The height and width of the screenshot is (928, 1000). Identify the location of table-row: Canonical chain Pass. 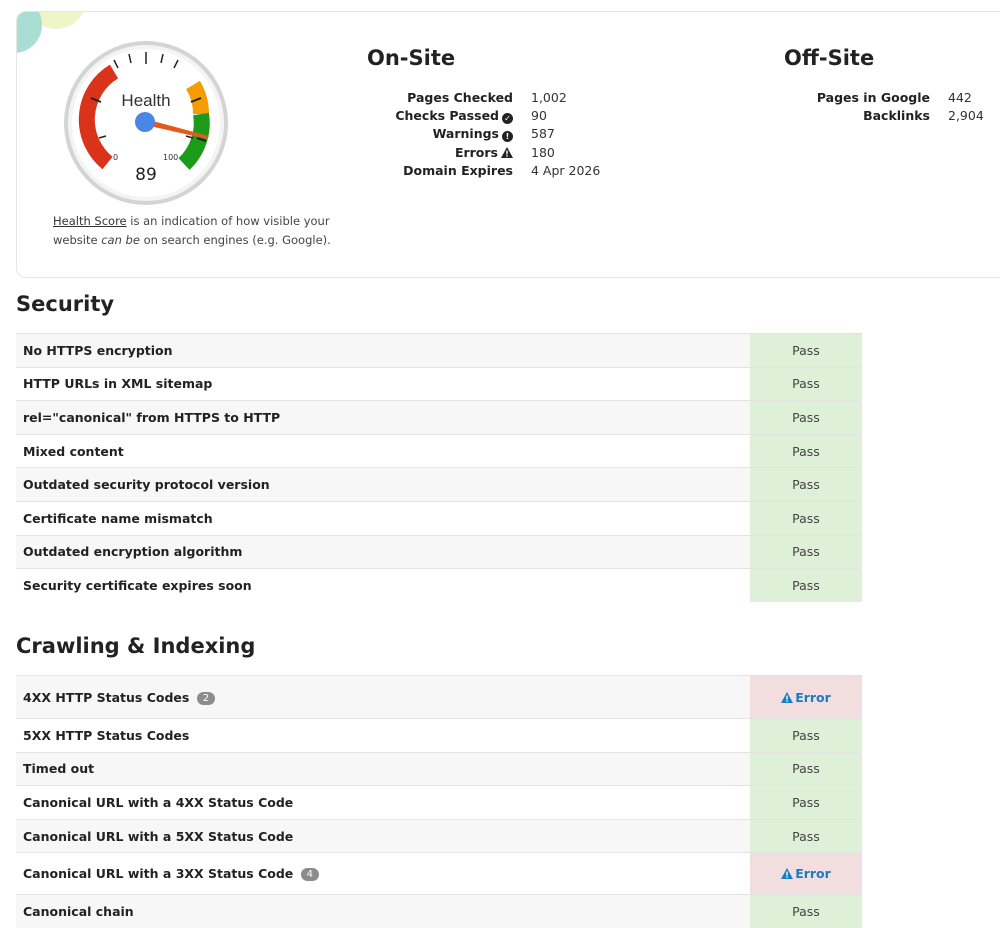
(439, 911).